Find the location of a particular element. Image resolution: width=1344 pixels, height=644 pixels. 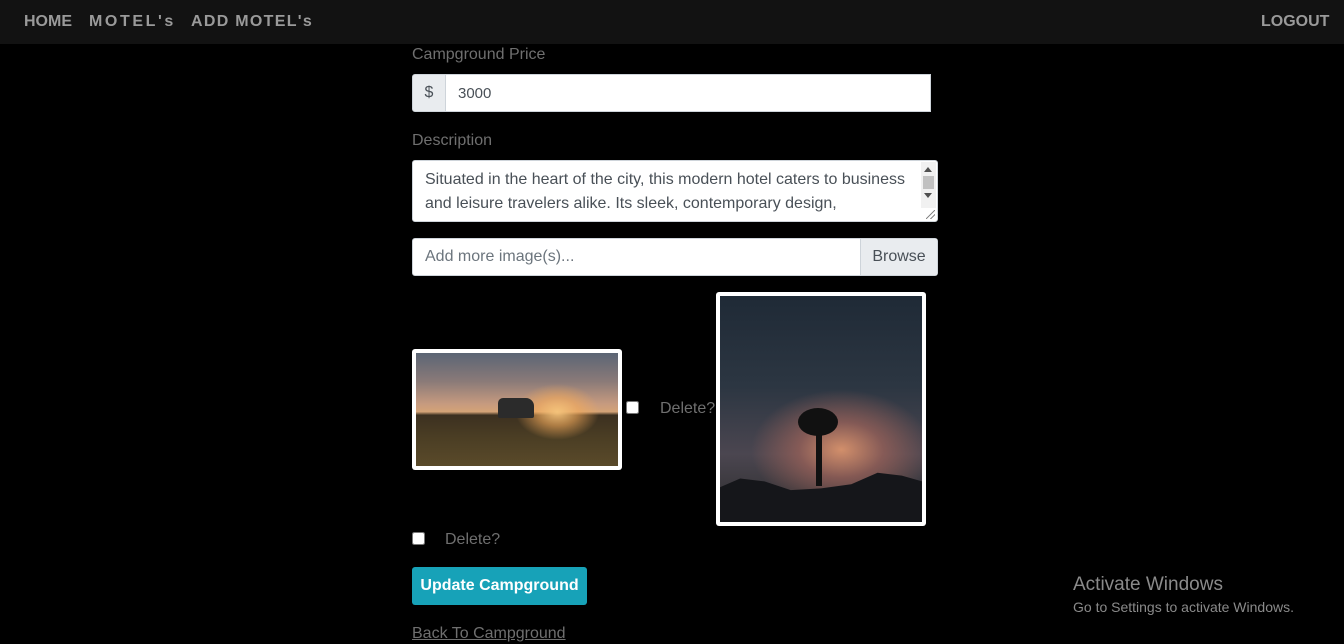

delete-image-1-checkbox is located at coordinates (632, 407).